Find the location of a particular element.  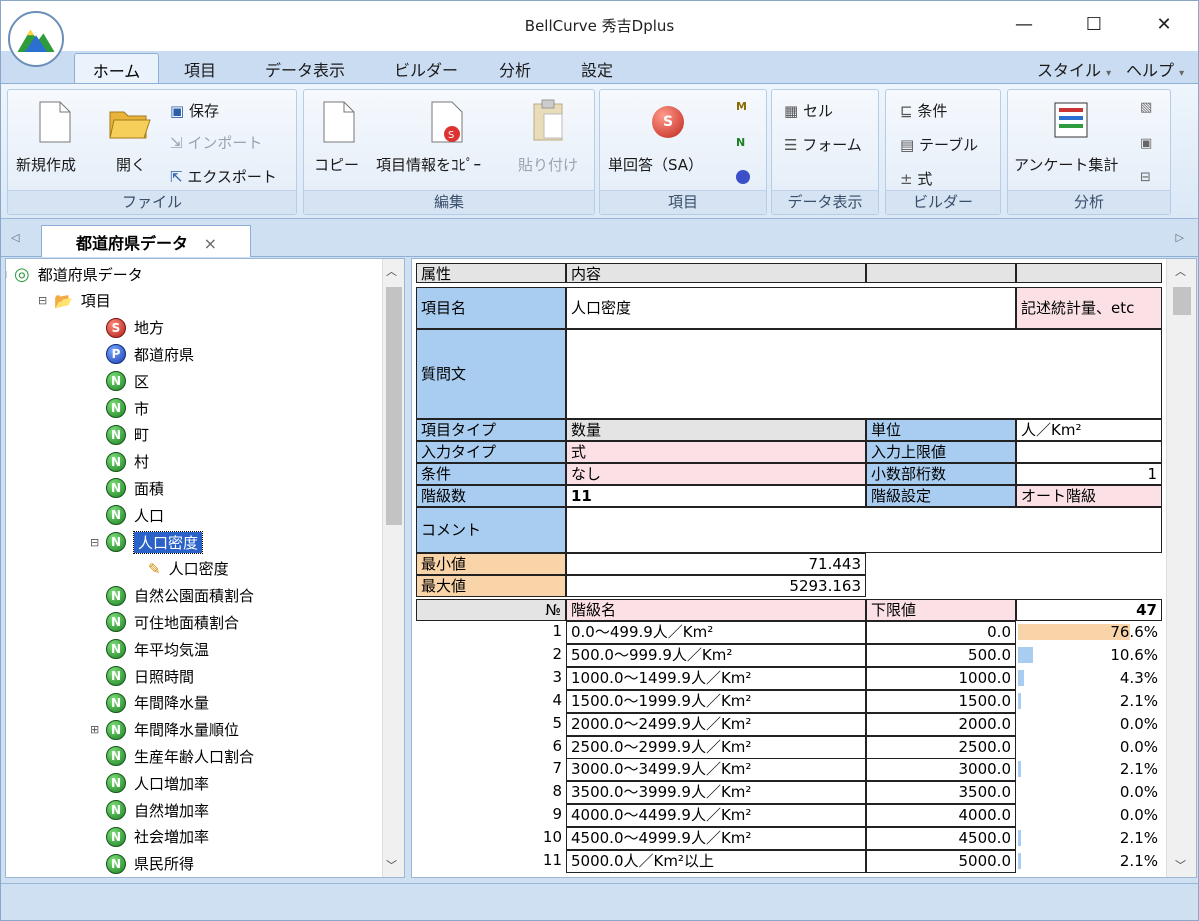

tree-node: N 年間降水量 is located at coordinates (157, 703).